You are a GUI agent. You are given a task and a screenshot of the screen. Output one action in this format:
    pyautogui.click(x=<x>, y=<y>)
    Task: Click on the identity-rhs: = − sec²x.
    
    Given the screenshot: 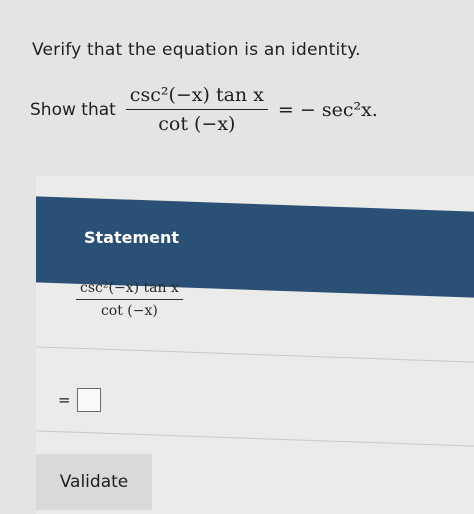 What is the action you would take?
    pyautogui.click(x=327, y=109)
    